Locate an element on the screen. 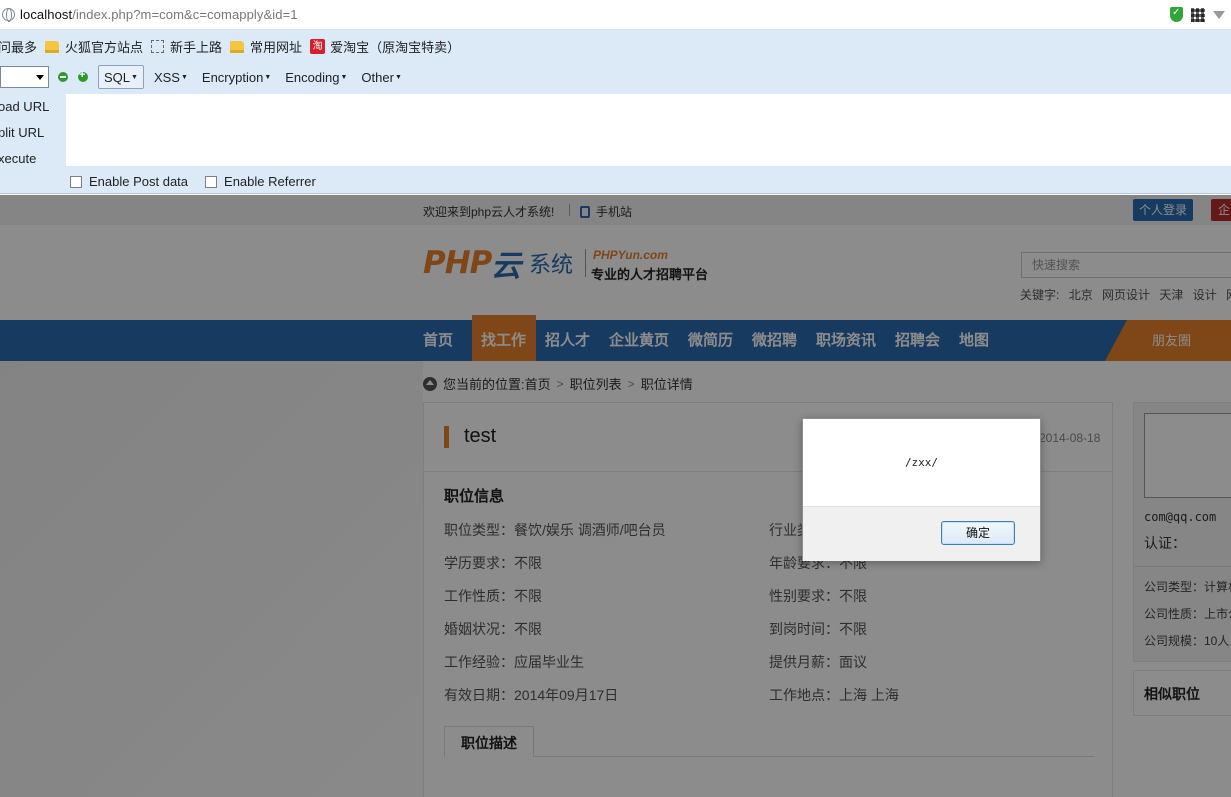  plus-icon is located at coordinates (83, 75).